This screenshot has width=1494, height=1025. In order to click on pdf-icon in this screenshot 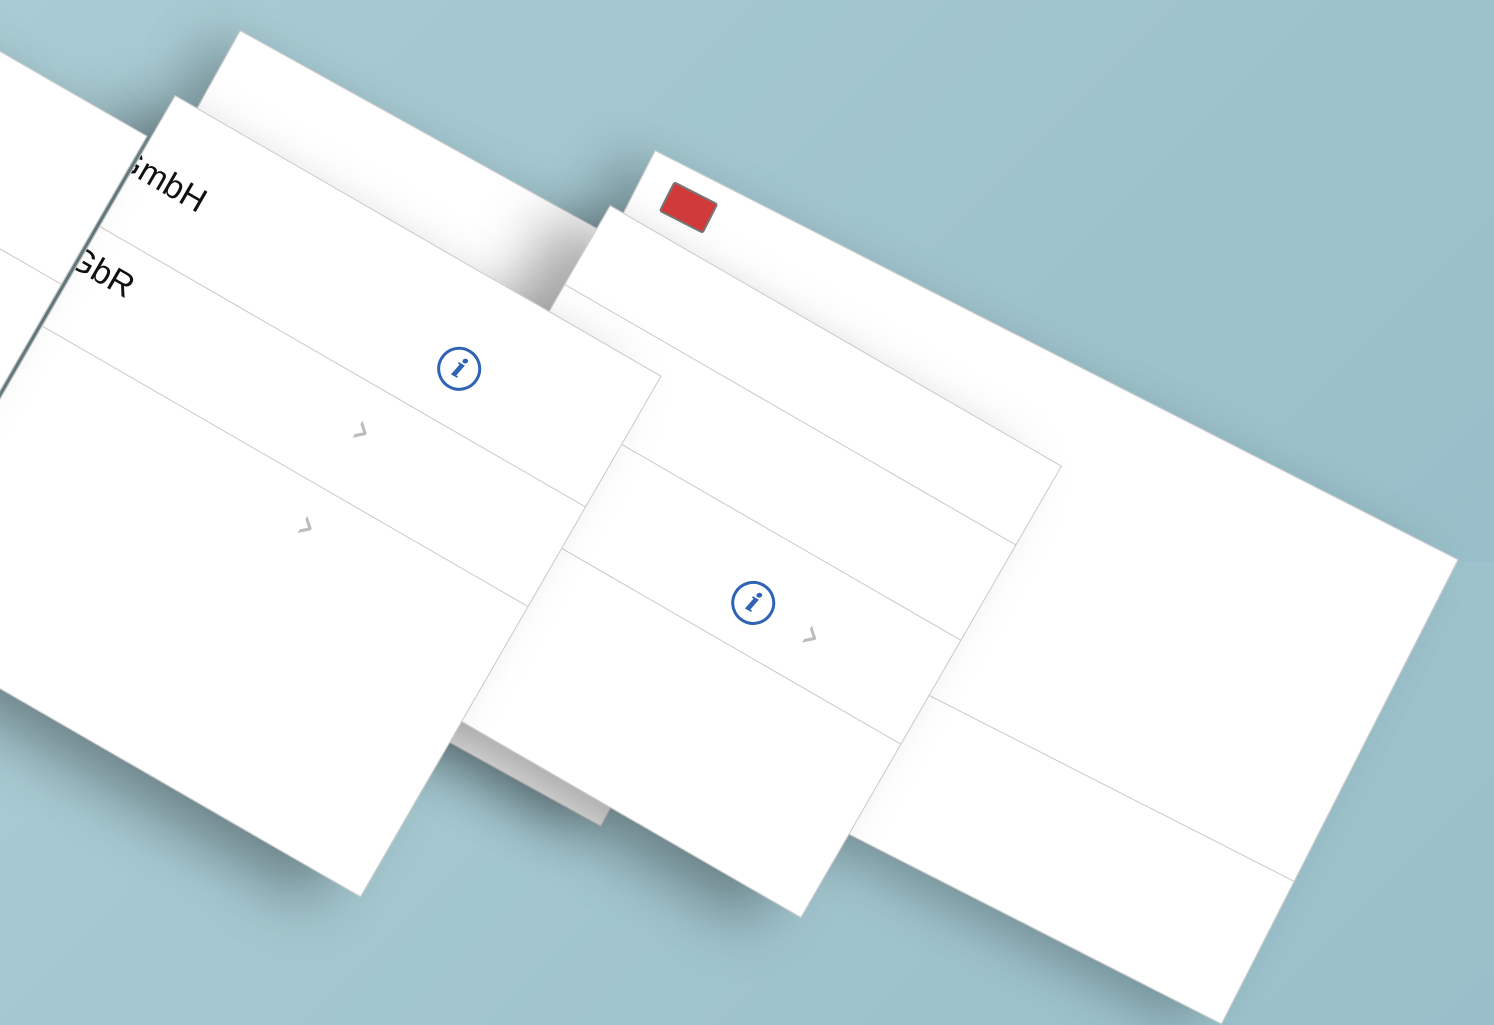, I will do `click(688, 207)`.